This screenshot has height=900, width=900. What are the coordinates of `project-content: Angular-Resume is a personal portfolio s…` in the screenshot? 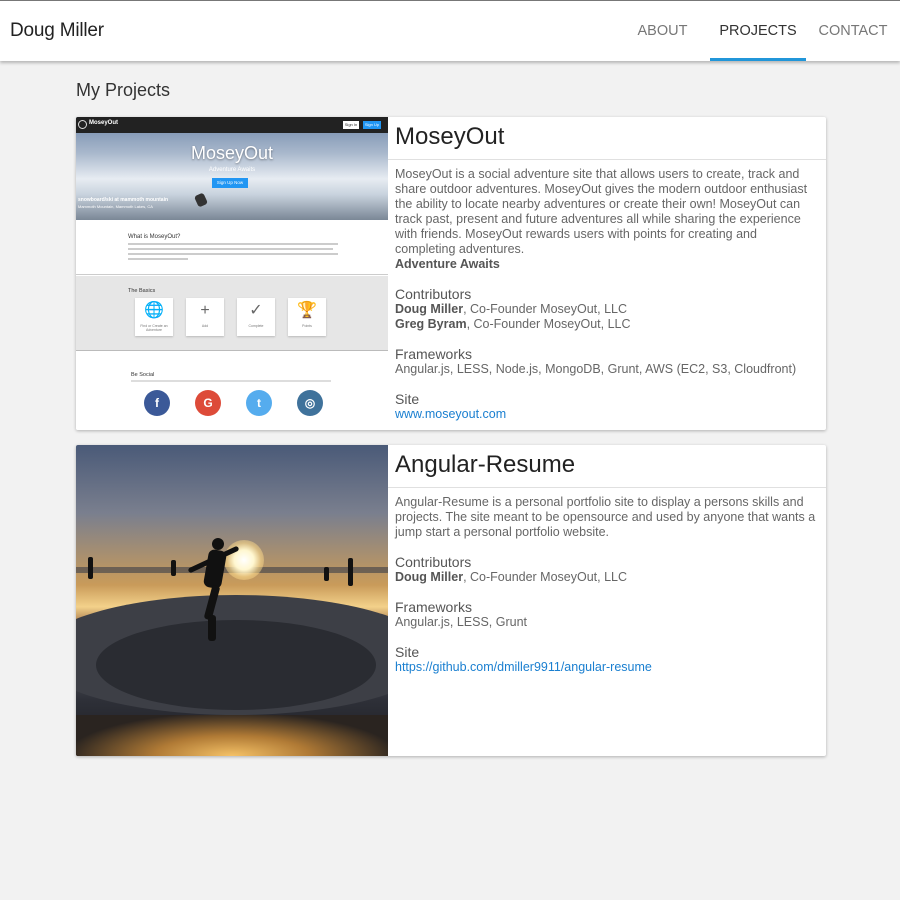 It's located at (607, 581).